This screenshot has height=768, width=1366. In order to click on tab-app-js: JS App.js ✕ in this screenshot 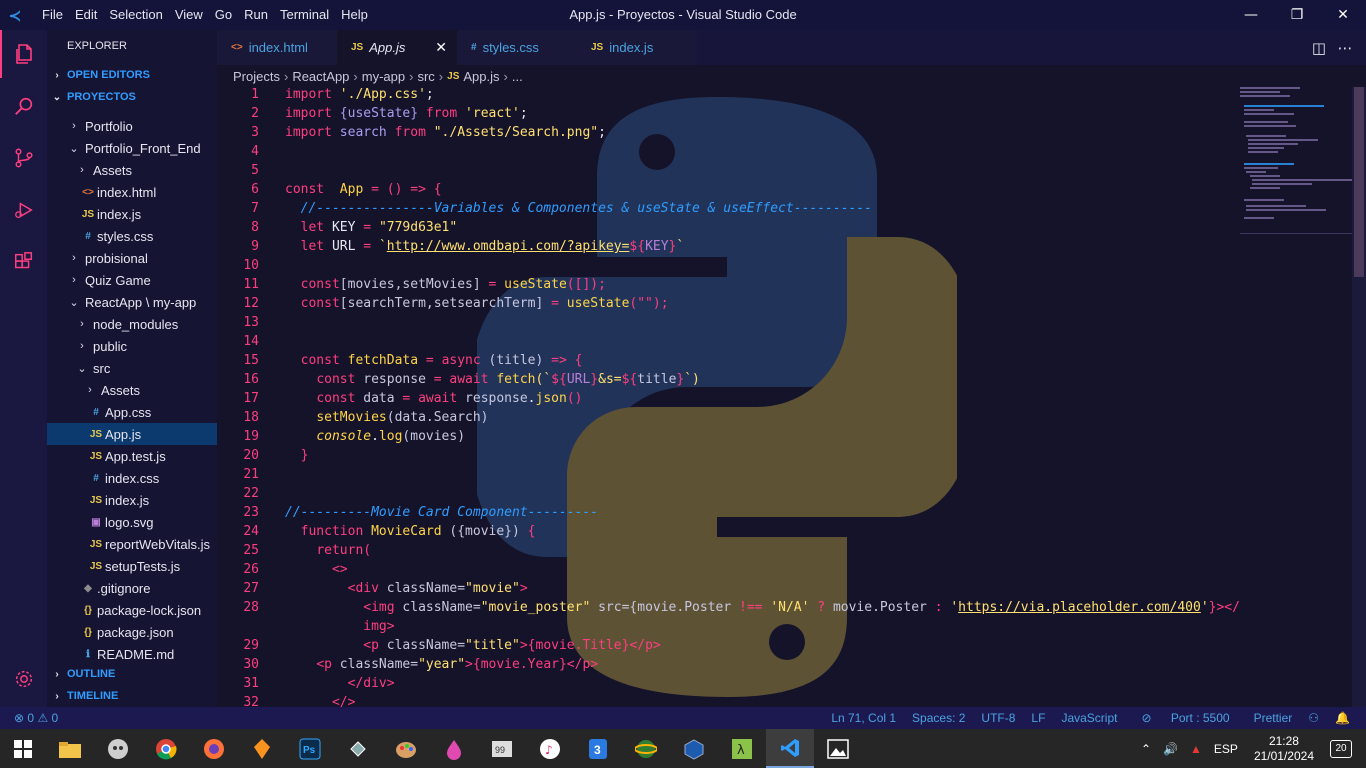, I will do `click(397, 47)`.